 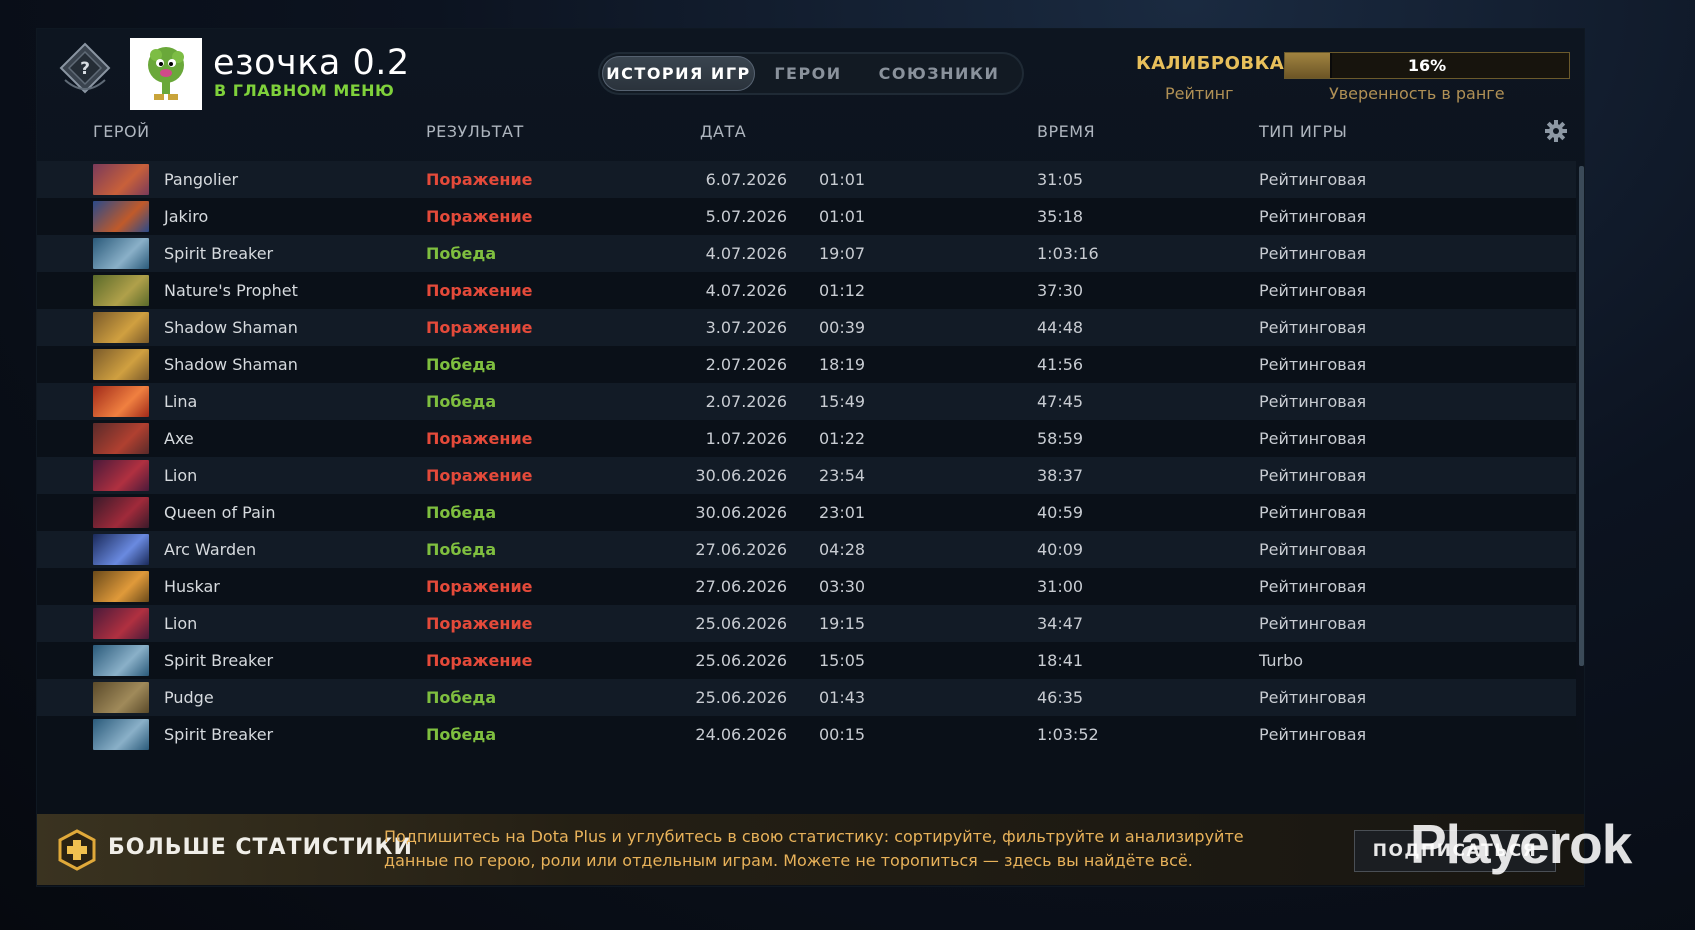 I want to click on player-status: В ГЛАВНОМ МЕНЮ, so click(x=304, y=90).